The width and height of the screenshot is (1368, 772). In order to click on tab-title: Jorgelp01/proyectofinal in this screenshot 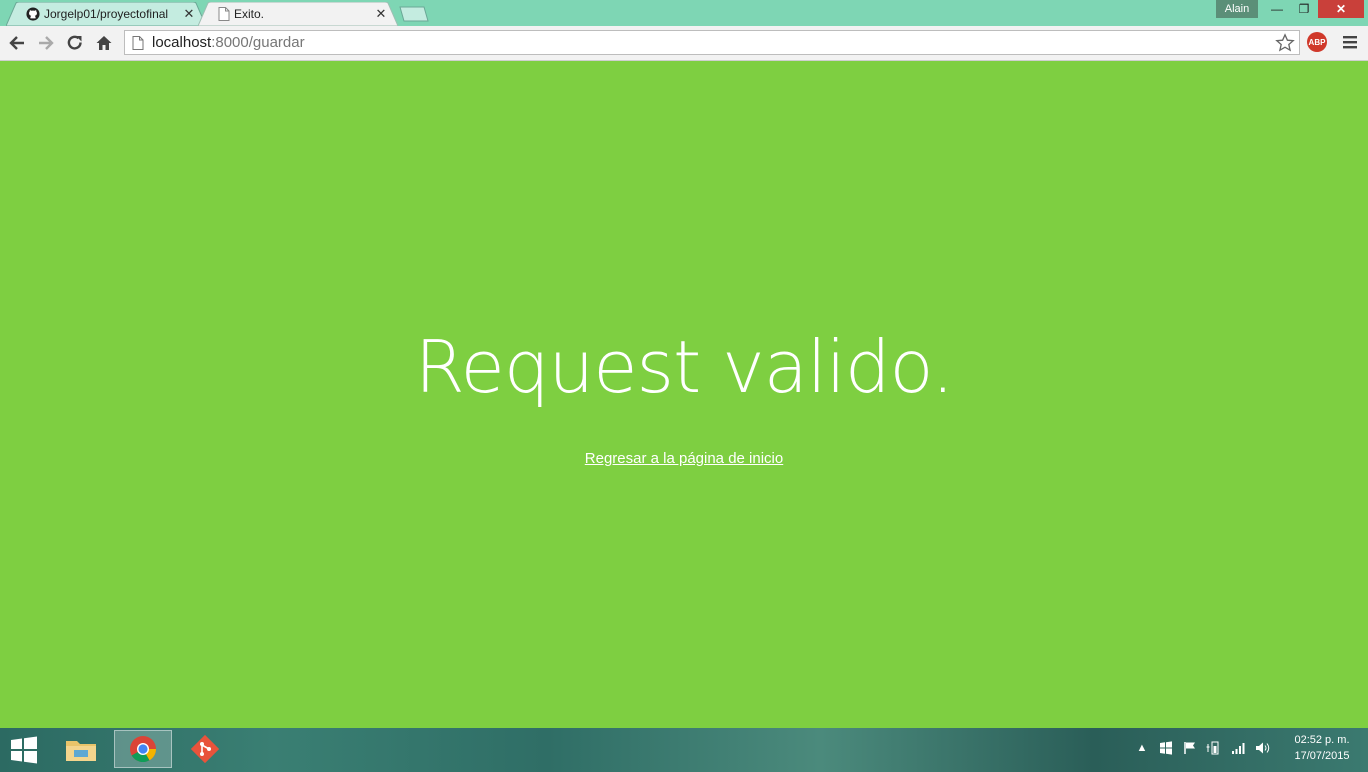, I will do `click(106, 14)`.